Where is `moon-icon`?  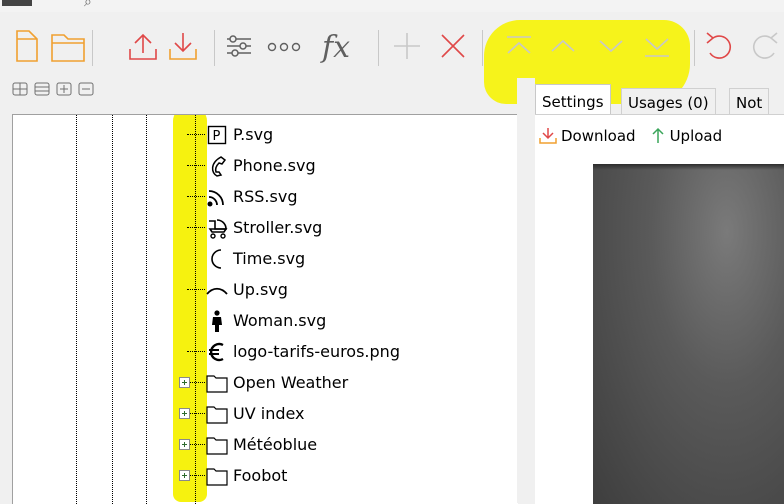
moon-icon is located at coordinates (217, 259).